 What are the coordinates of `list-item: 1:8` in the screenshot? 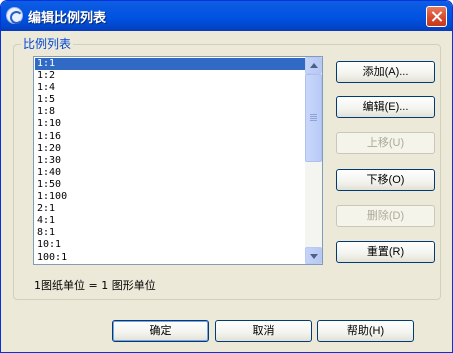 It's located at (170, 112).